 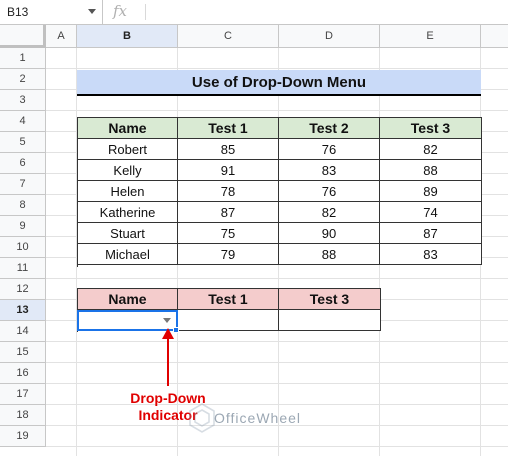 I want to click on table-cell: 75, so click(x=228, y=233).